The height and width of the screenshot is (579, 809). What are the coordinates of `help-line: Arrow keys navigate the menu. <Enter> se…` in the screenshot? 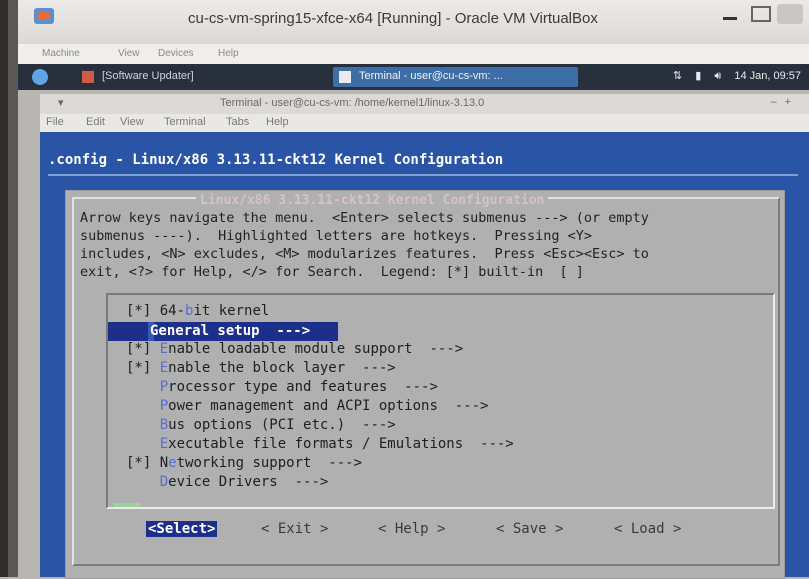 It's located at (364, 218).